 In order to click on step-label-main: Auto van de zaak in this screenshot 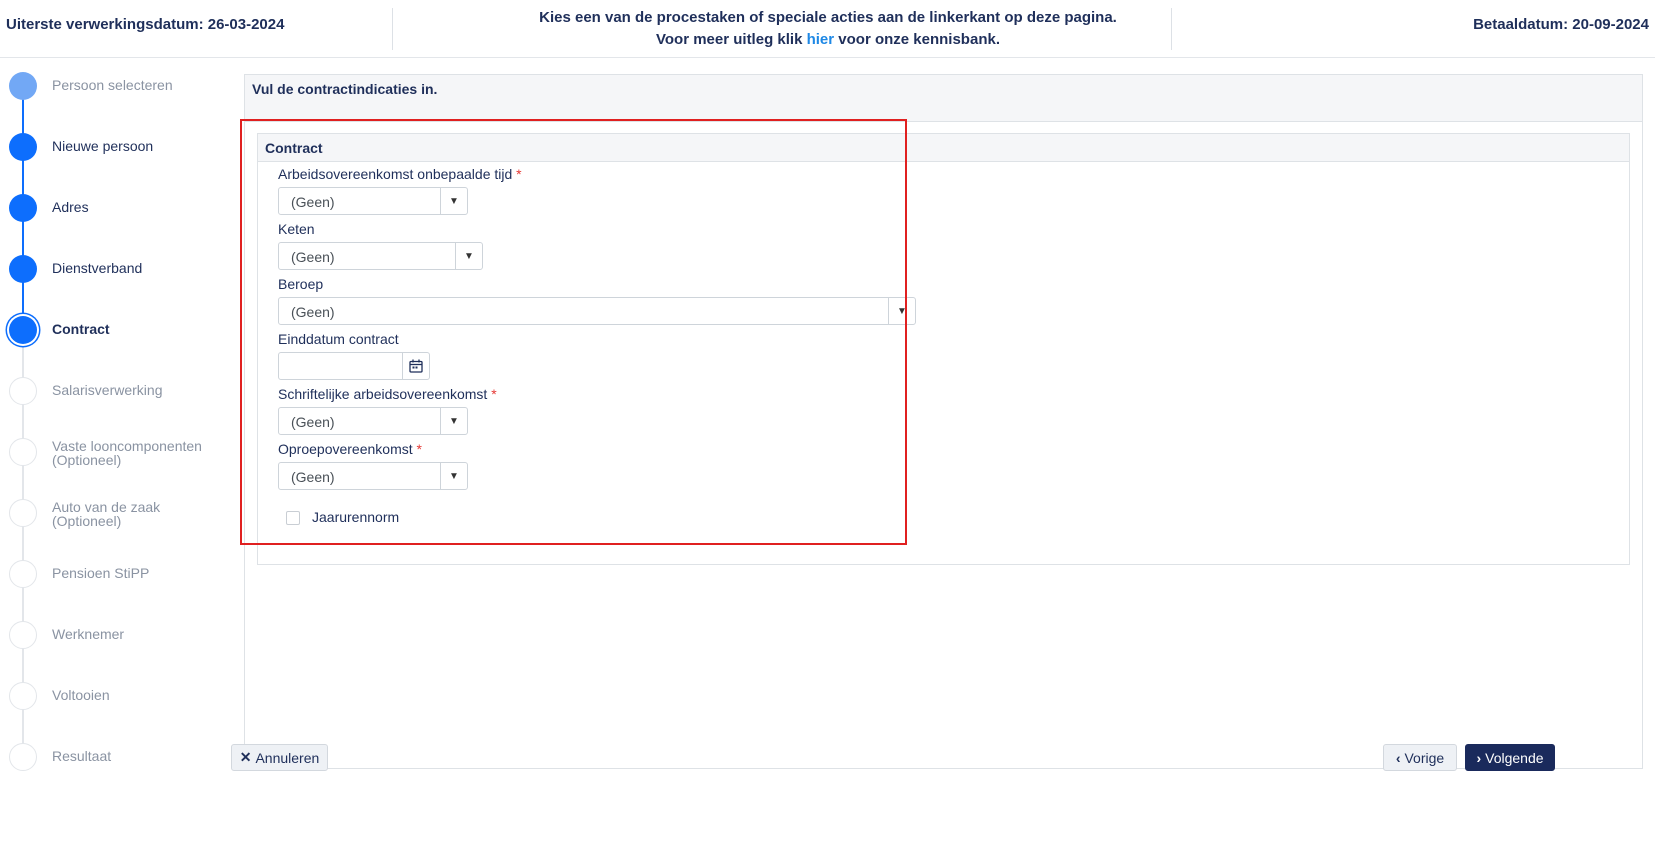, I will do `click(106, 507)`.